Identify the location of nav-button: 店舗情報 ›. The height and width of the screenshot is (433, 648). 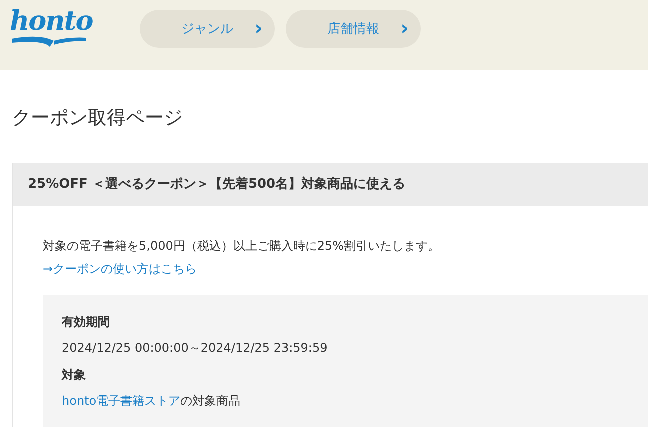
(353, 29).